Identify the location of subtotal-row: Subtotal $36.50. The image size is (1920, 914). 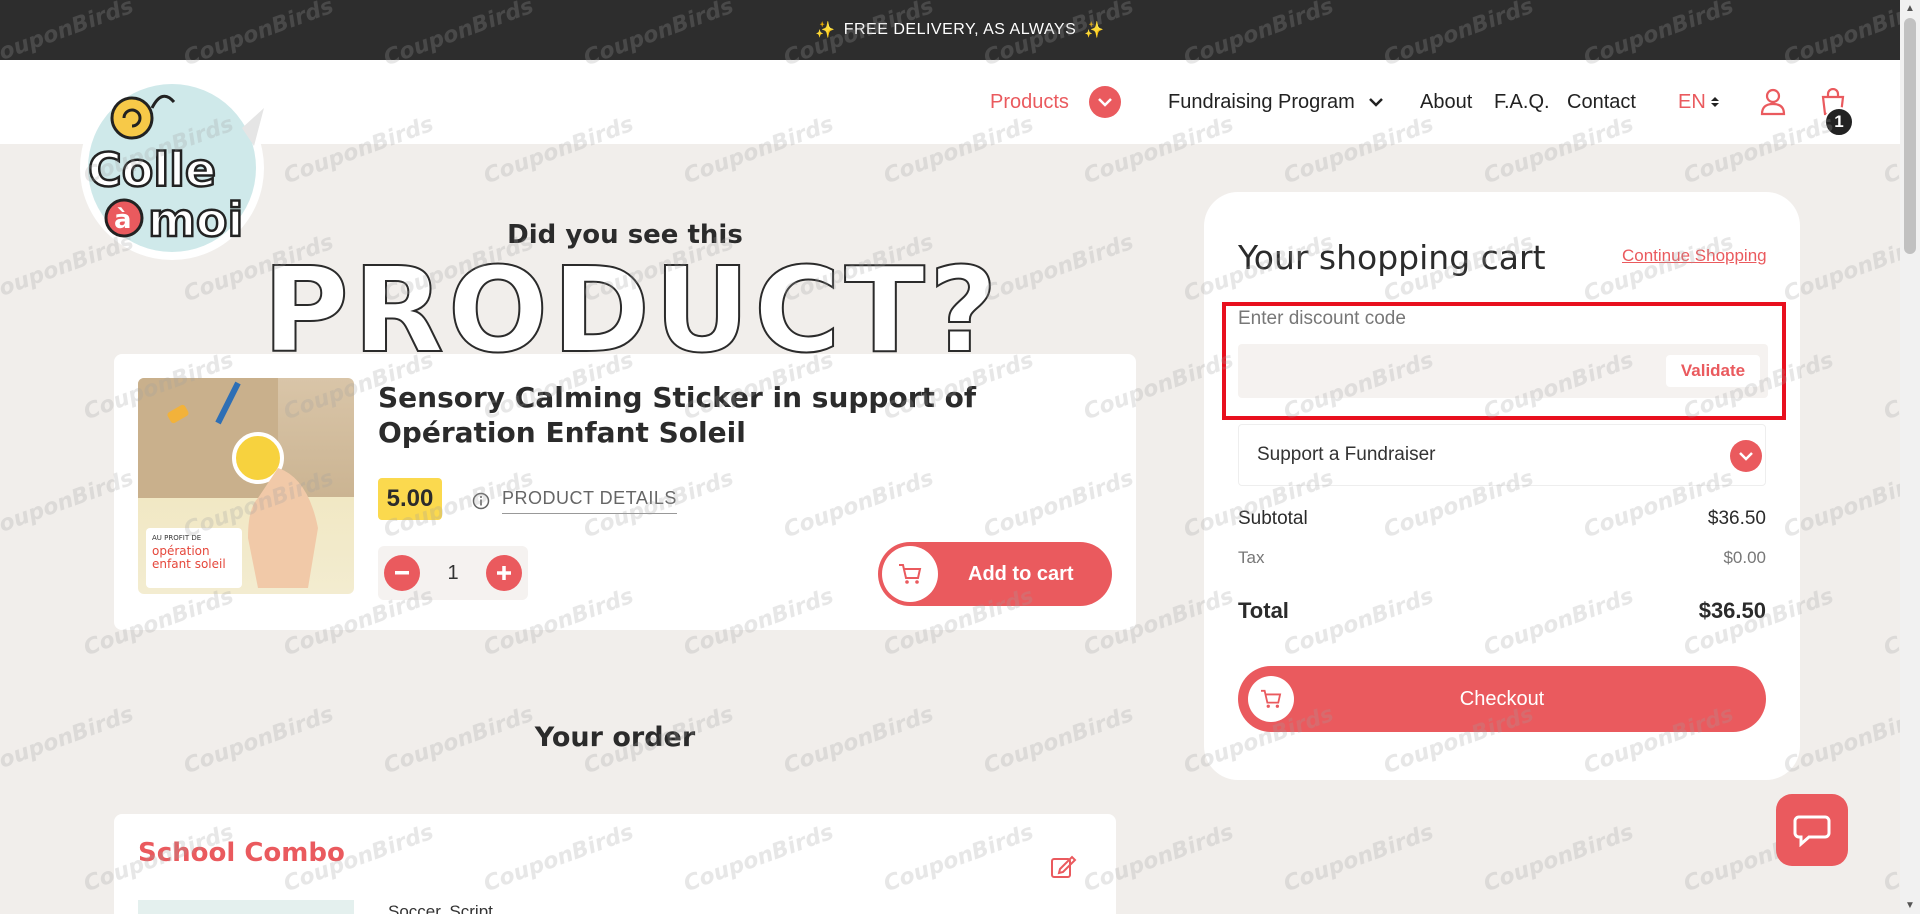
(1502, 519).